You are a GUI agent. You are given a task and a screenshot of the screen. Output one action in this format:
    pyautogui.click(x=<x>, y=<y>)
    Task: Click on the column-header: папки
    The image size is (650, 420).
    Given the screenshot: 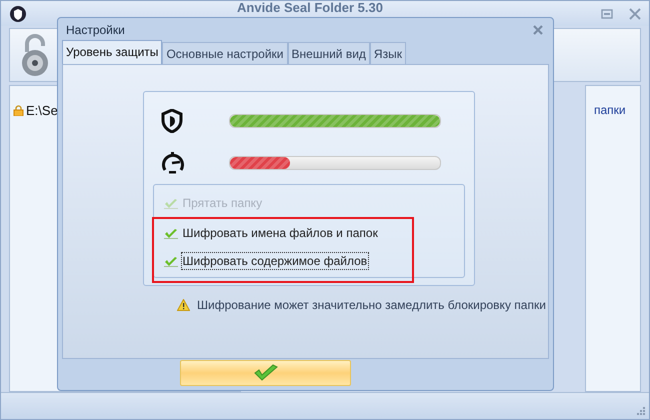 What is the action you would take?
    pyautogui.click(x=610, y=110)
    